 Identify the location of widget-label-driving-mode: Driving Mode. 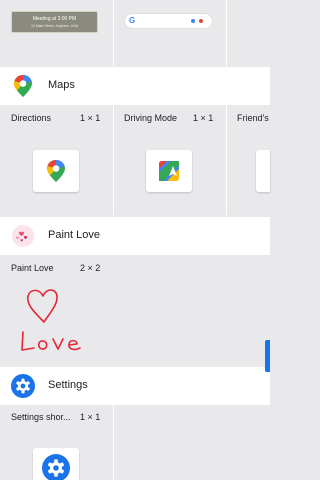
(151, 118).